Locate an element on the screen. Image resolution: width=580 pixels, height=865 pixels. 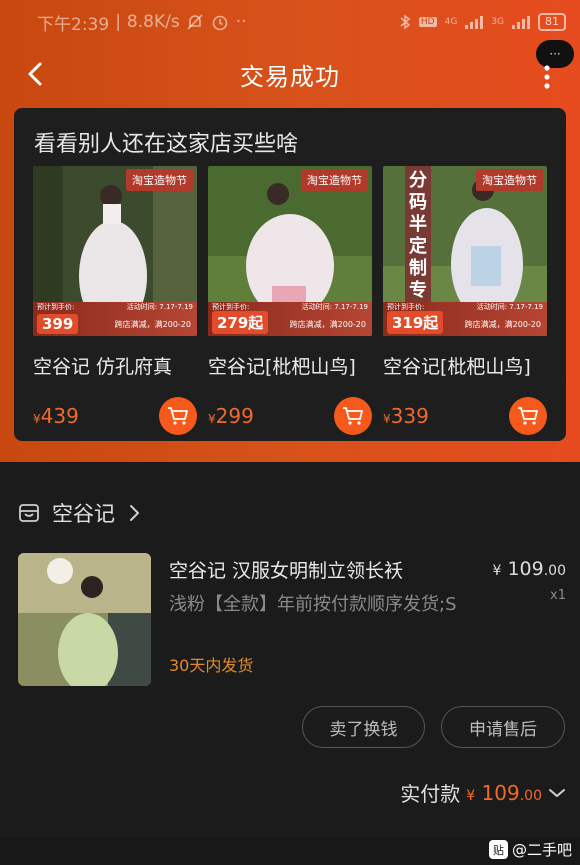
order-product-image is located at coordinates (84, 619).